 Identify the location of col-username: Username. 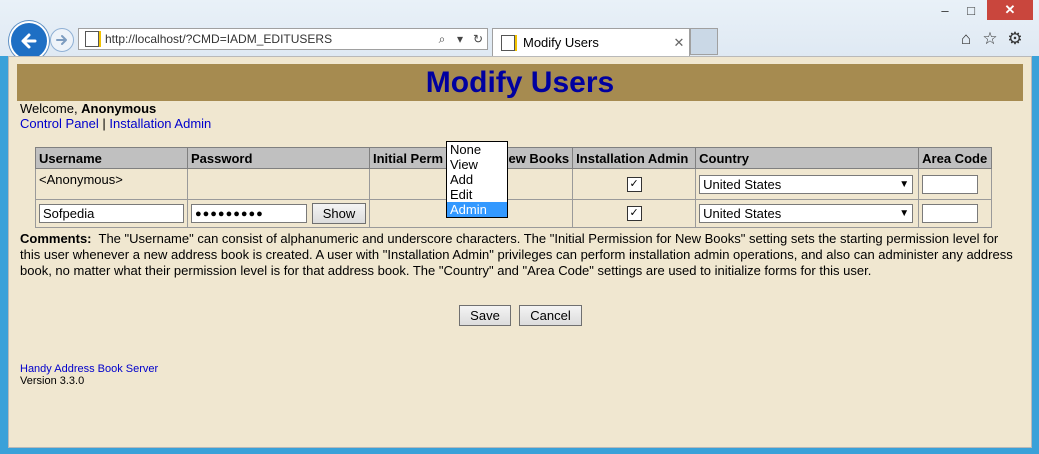
(111, 158).